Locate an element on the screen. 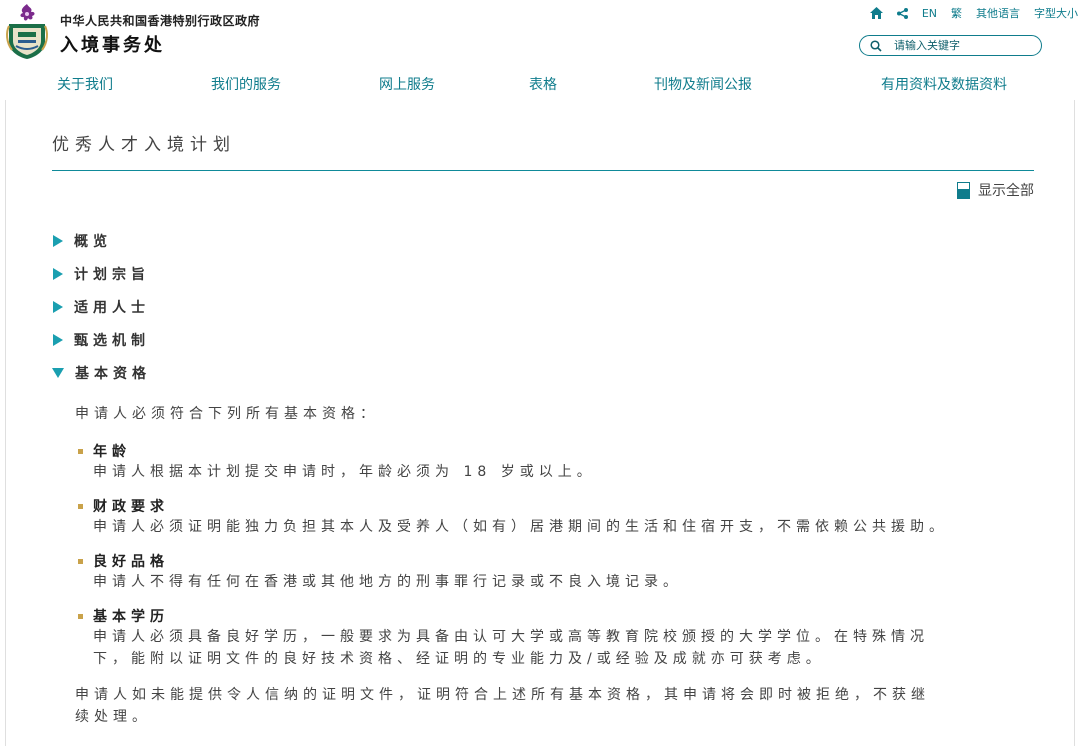  requirement-title-text: 年龄 is located at coordinates (112, 452).